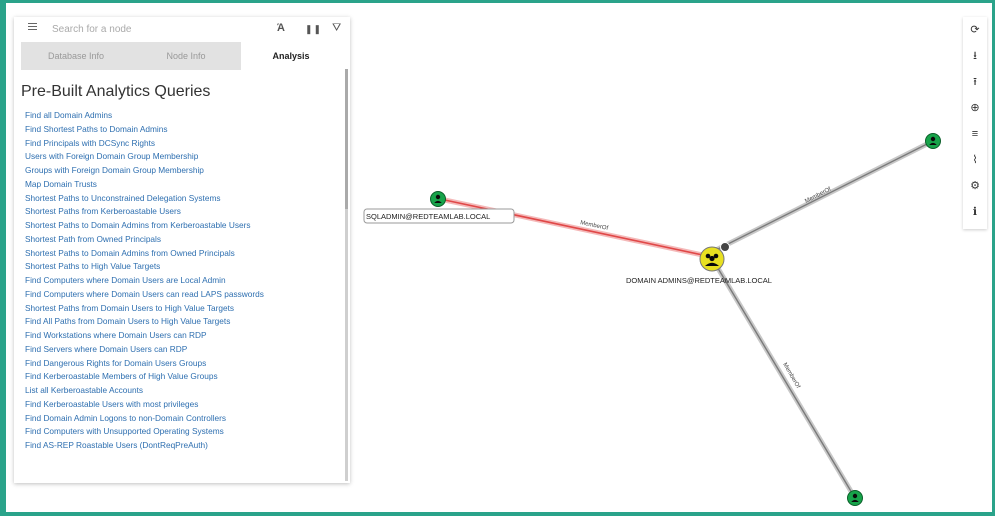 This screenshot has width=995, height=516. I want to click on node-user2, so click(933, 141).